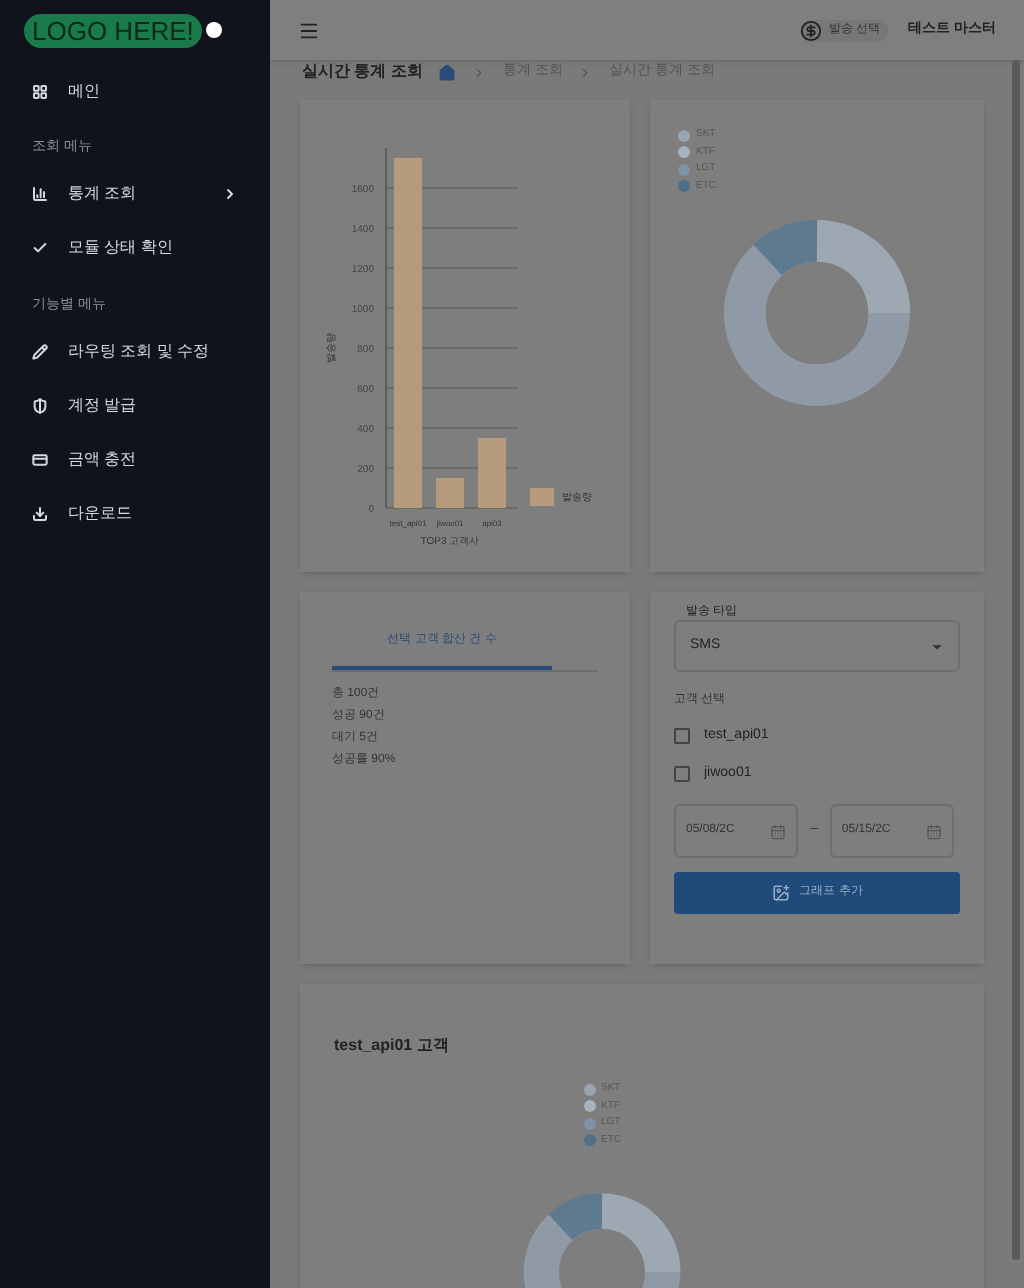 Image resolution: width=1024 pixels, height=1288 pixels. I want to click on sidebar-item: 메인, so click(135, 91).